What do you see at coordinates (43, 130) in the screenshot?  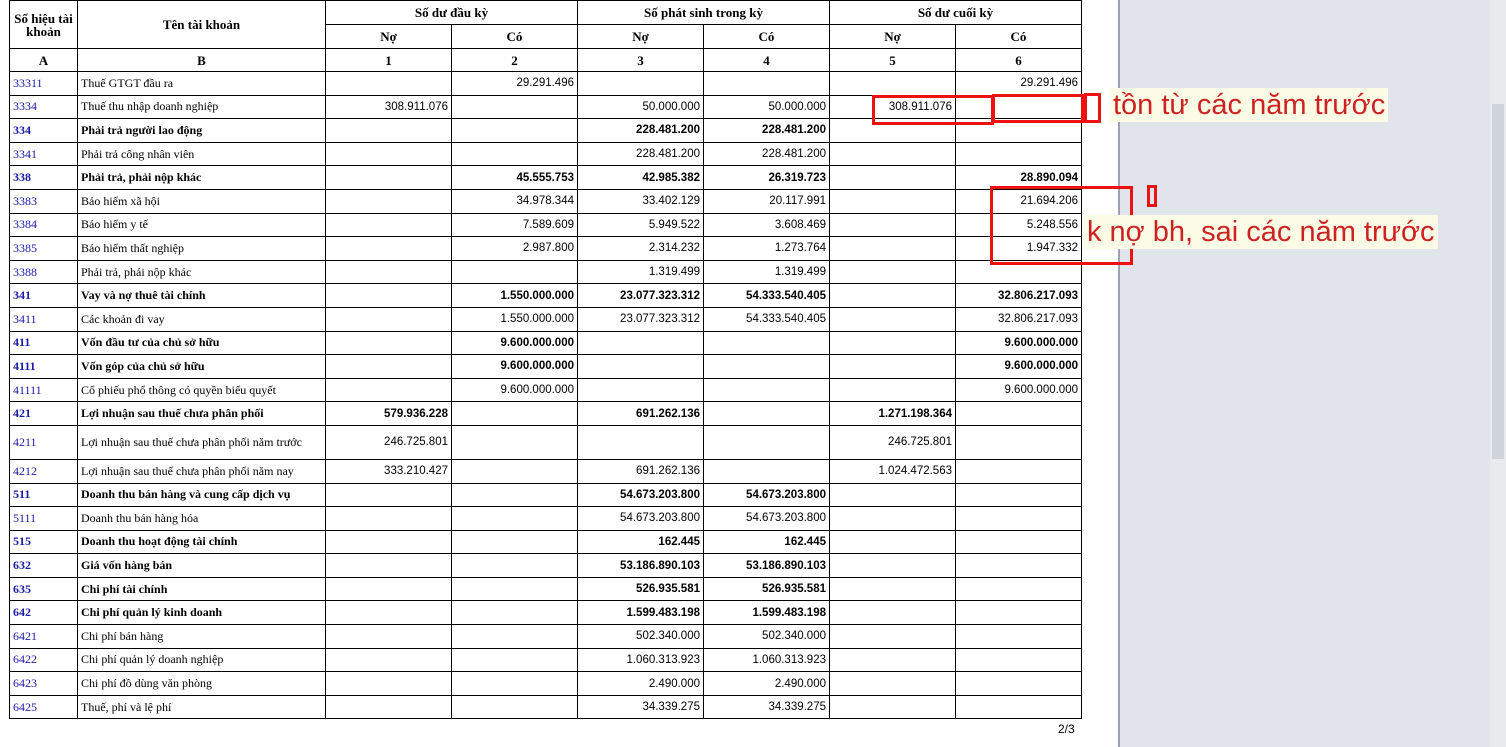 I see `account-code: 334` at bounding box center [43, 130].